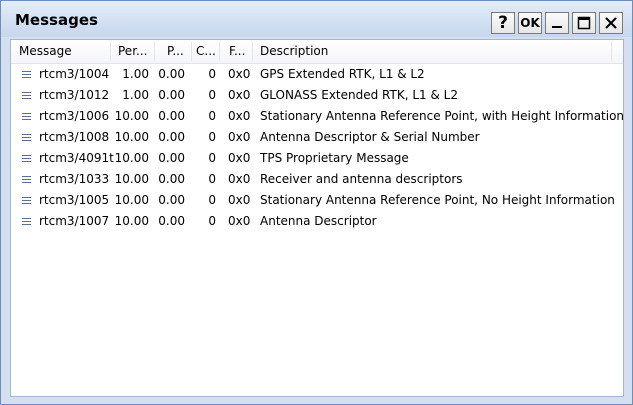 The width and height of the screenshot is (633, 405). I want to click on maximize-icon, so click(584, 23).